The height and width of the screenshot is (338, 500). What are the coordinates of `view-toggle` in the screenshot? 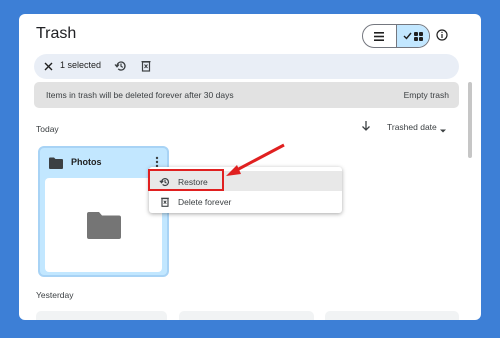 It's located at (396, 36).